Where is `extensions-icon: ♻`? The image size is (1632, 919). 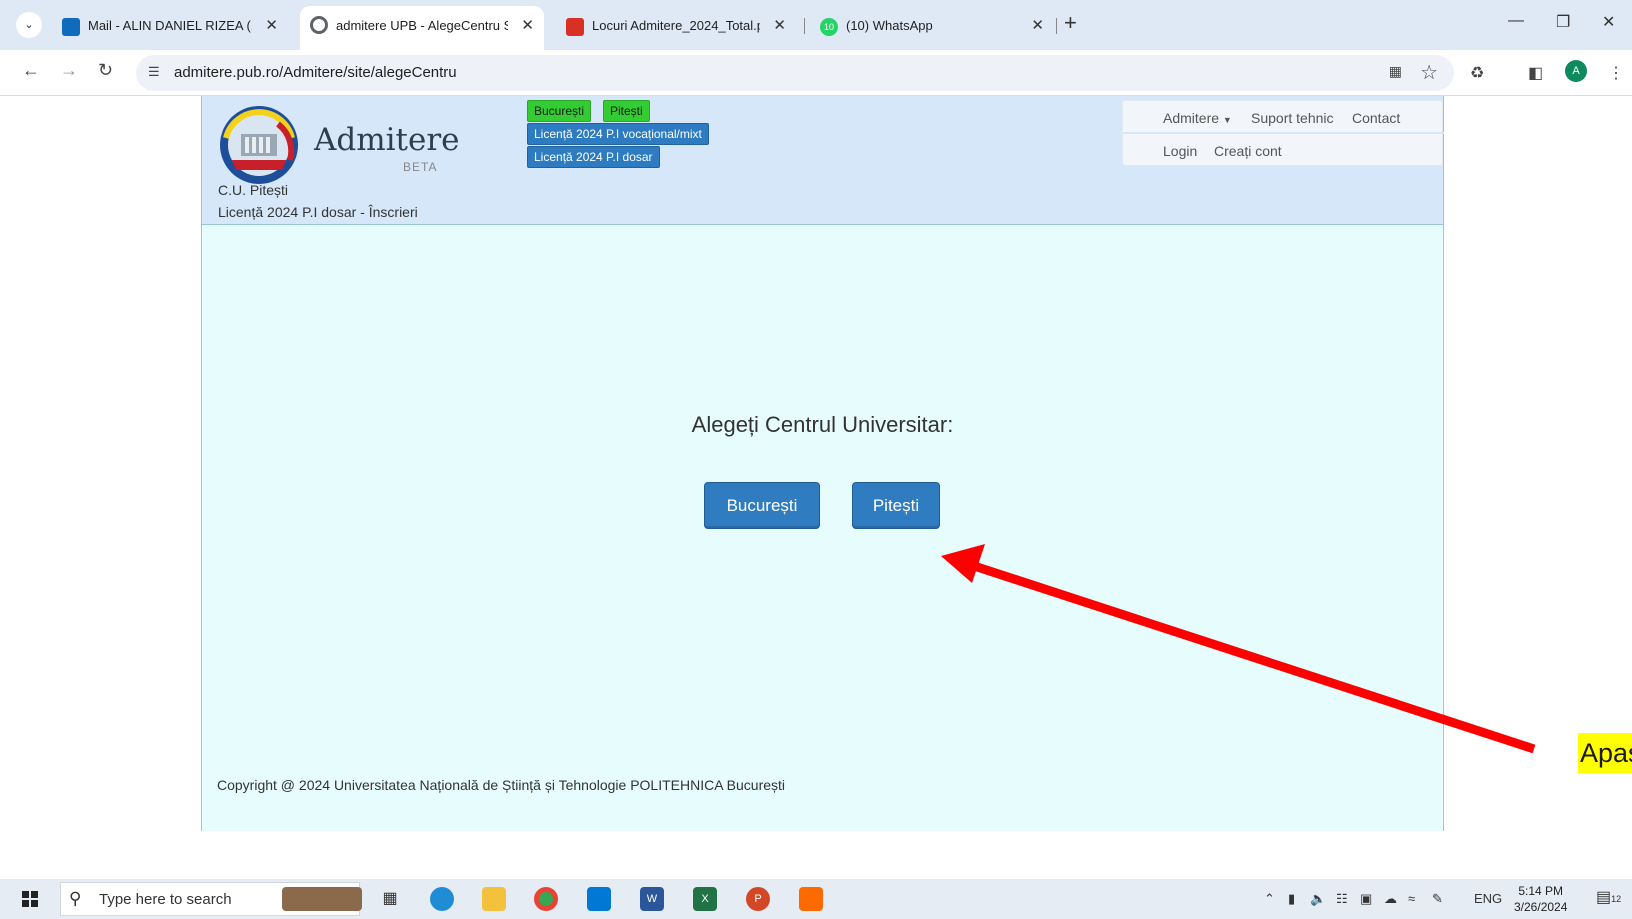
extensions-icon: ♻ is located at coordinates (1477, 73).